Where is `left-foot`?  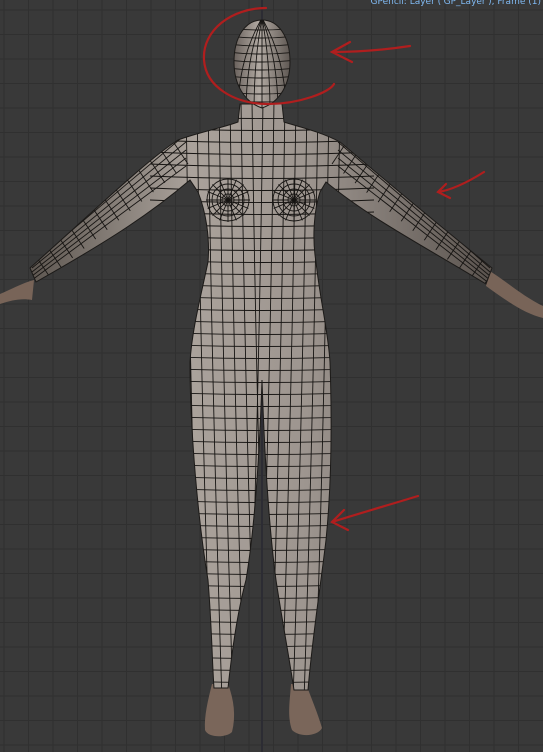 left-foot is located at coordinates (219, 710).